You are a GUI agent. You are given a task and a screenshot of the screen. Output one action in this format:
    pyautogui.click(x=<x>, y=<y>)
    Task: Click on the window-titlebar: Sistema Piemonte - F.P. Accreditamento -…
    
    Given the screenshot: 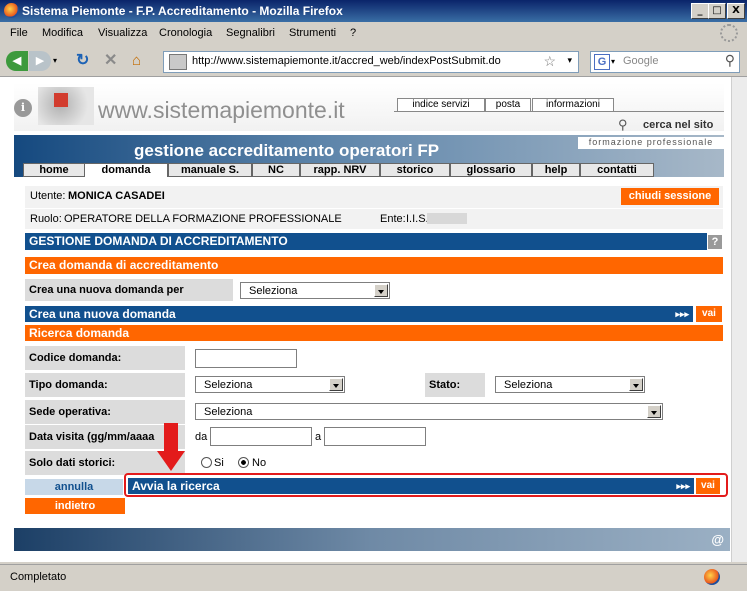 What is the action you would take?
    pyautogui.click(x=373, y=11)
    